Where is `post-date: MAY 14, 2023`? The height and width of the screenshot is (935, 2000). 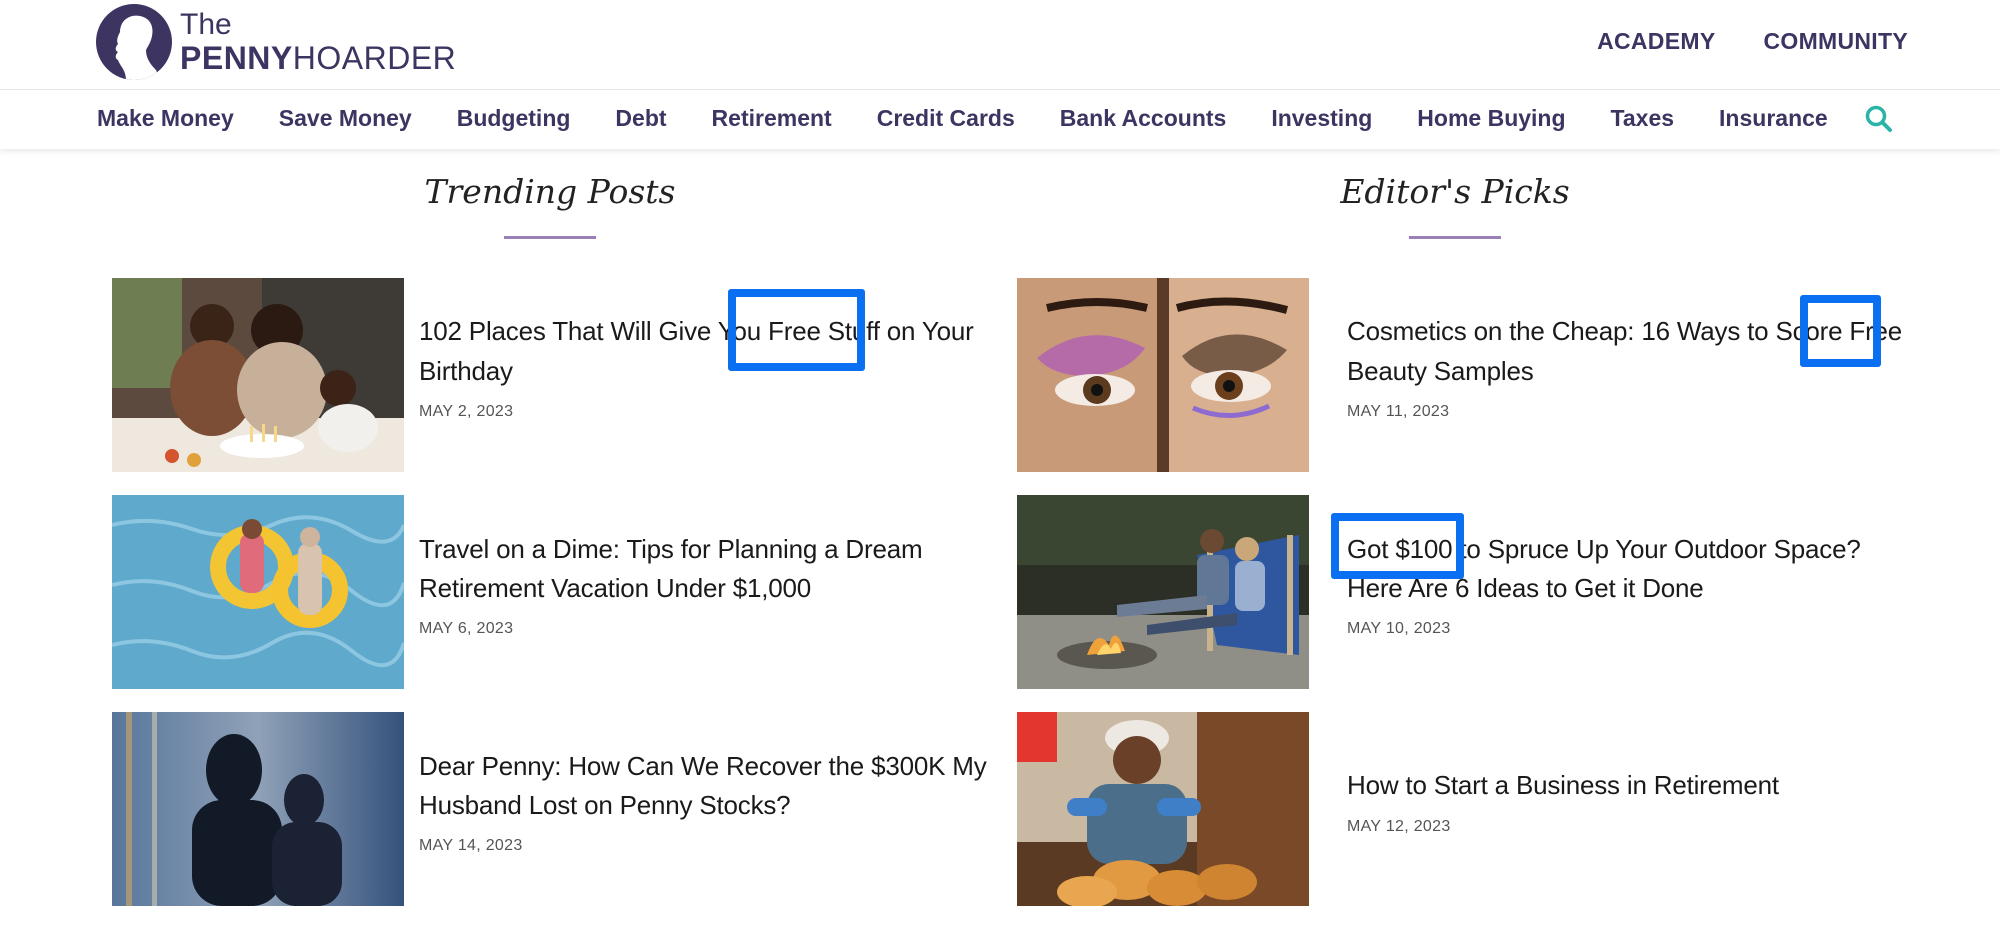 post-date: MAY 14, 2023 is located at coordinates (471, 845).